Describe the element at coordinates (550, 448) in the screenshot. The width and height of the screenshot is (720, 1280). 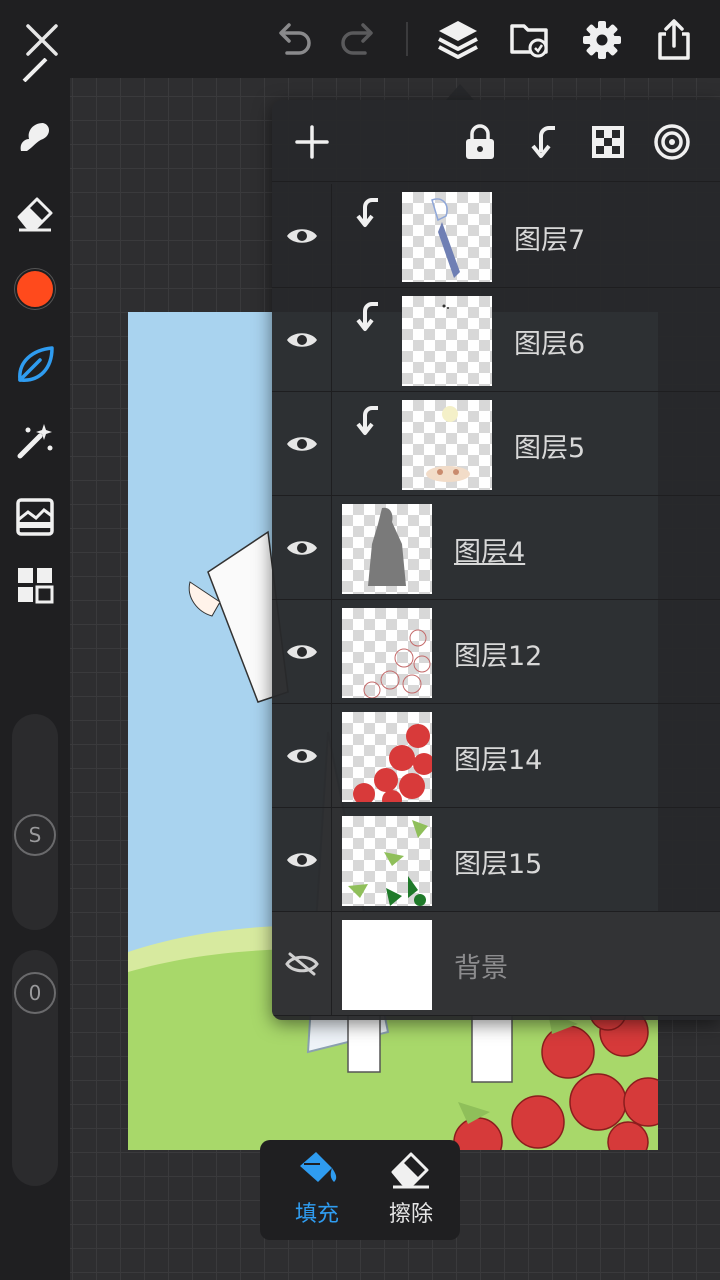
I see `layer-name: 图层5` at that location.